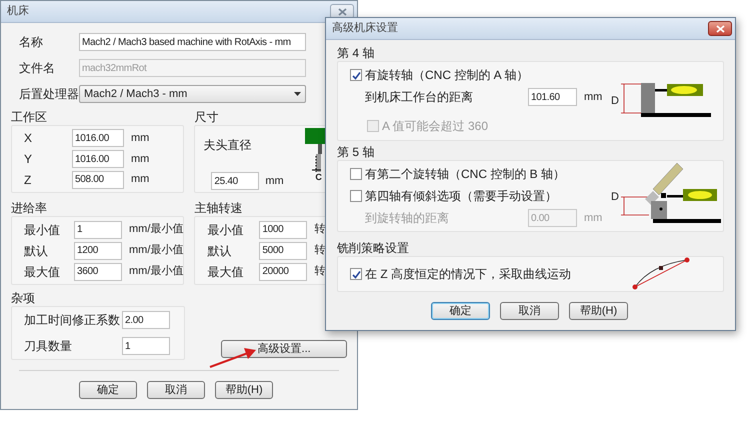 The height and width of the screenshot is (424, 750). What do you see at coordinates (419, 97) in the screenshot?
I see `field-label: 到机床工作台的距离` at bounding box center [419, 97].